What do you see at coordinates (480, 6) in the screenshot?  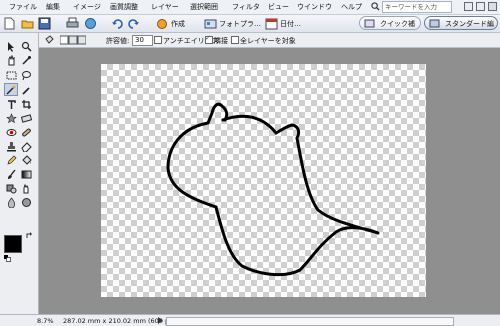 I see `restore-icon` at bounding box center [480, 6].